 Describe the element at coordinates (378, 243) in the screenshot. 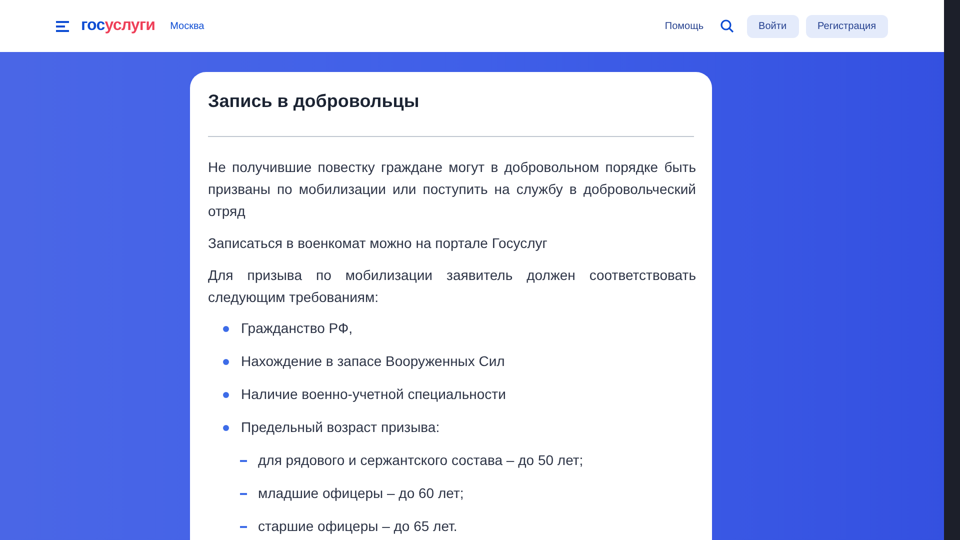

I see `paragraph: Записаться в военкомат можно на портале Госуслуг` at that location.